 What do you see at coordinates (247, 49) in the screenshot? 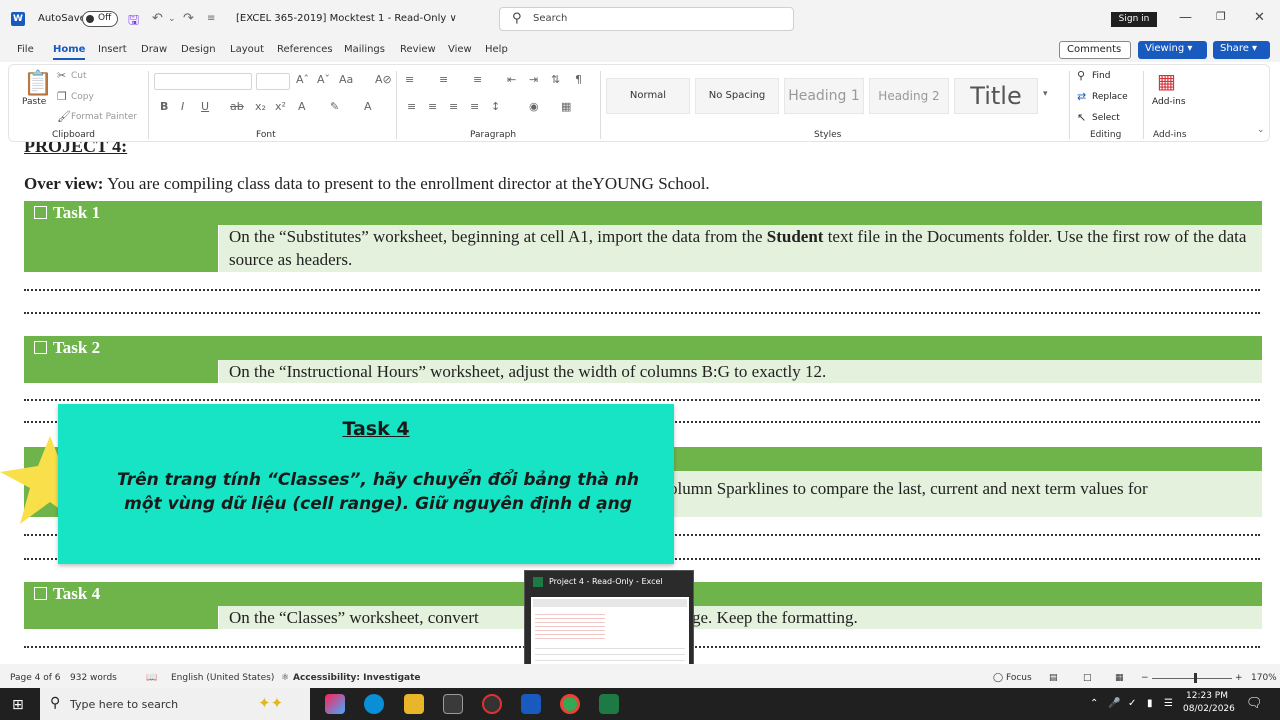
I see `tab-layout: Layout` at bounding box center [247, 49].